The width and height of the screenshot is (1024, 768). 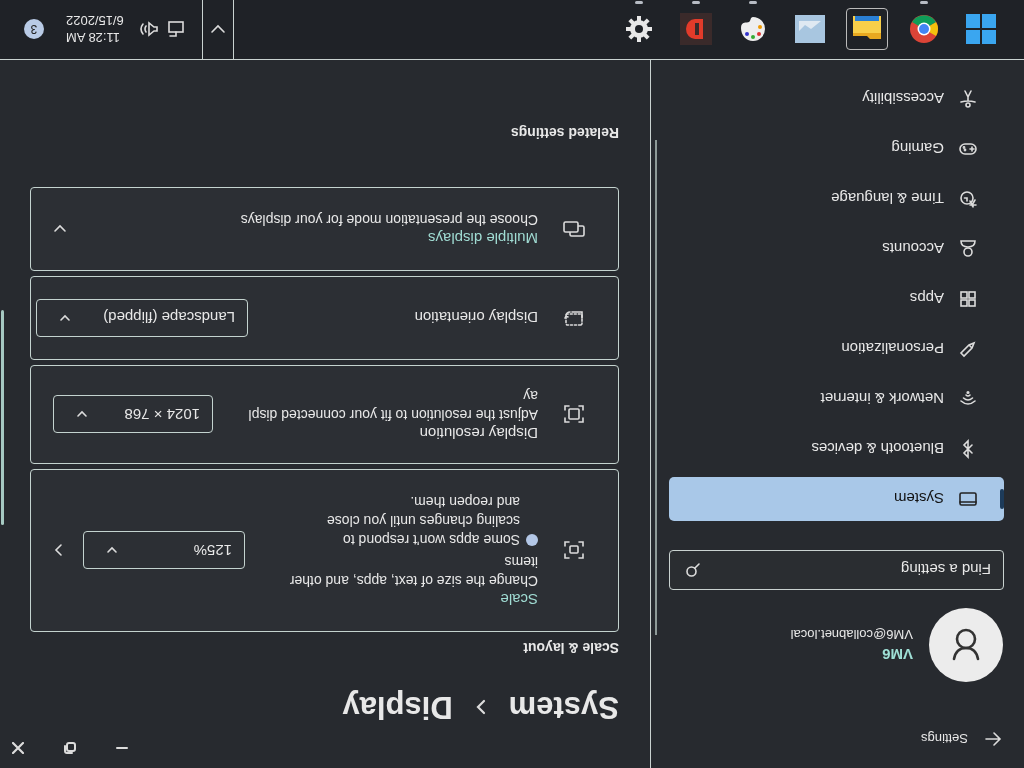 I want to click on window-title: Settings, so click(x=944, y=739).